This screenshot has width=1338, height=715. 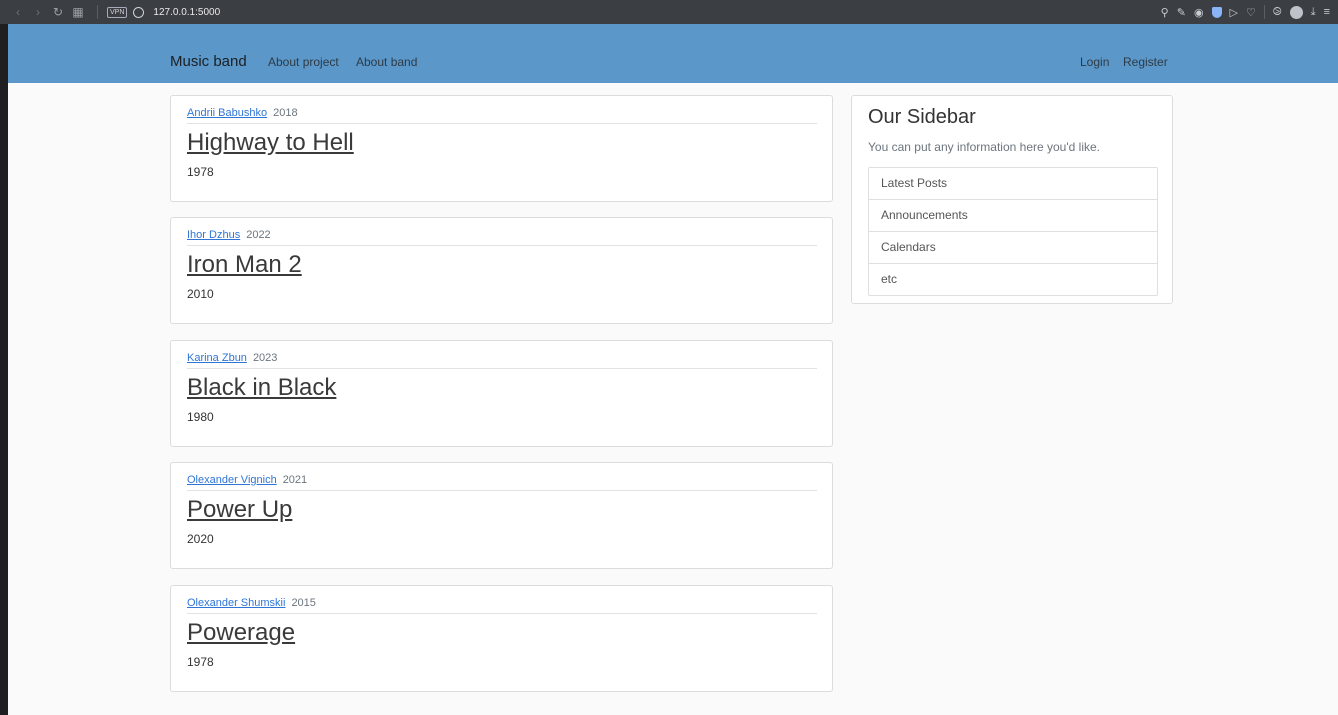 What do you see at coordinates (58, 12) in the screenshot?
I see `reload-icon: ↻` at bounding box center [58, 12].